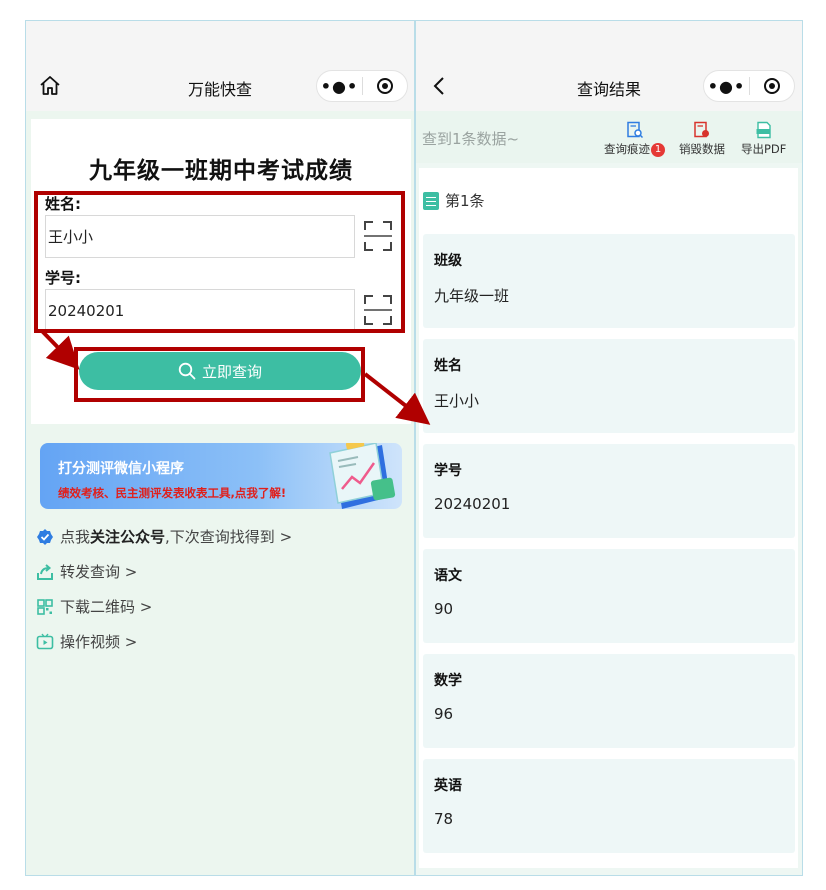 This screenshot has width=826, height=890. I want to click on download-qrcode-link: 下载二维码 >, so click(94, 606).